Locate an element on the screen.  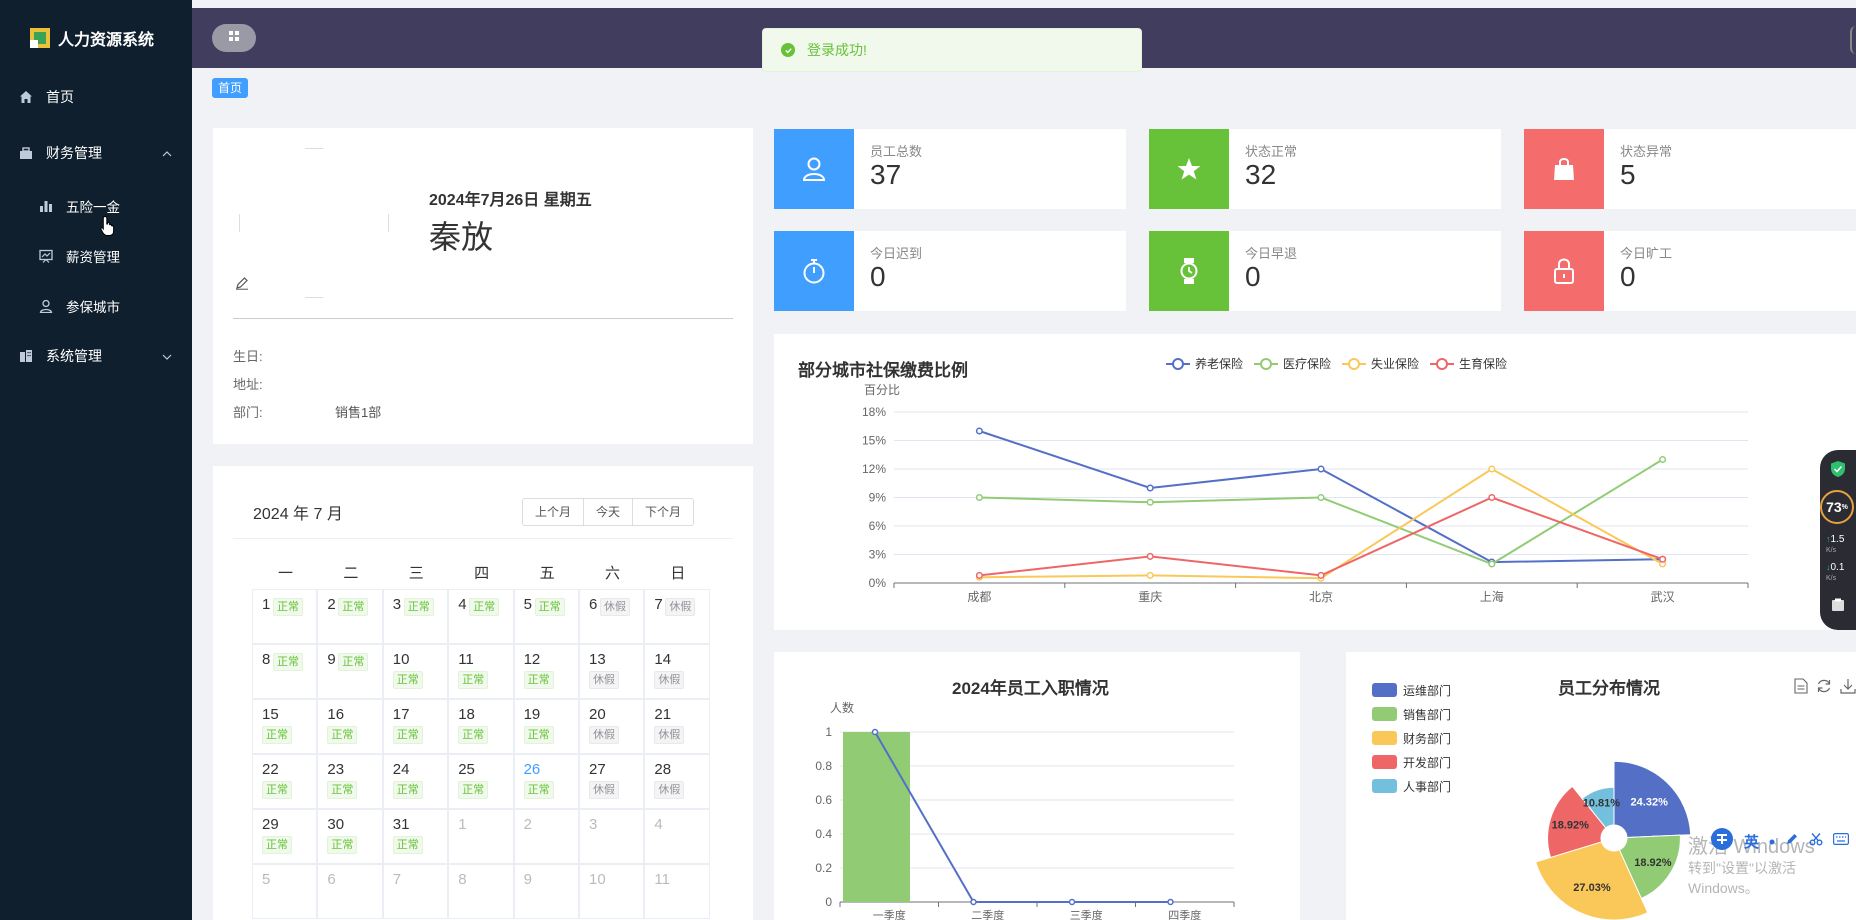
calendar-day-cell: 3 正常 is located at coordinates (415, 616).